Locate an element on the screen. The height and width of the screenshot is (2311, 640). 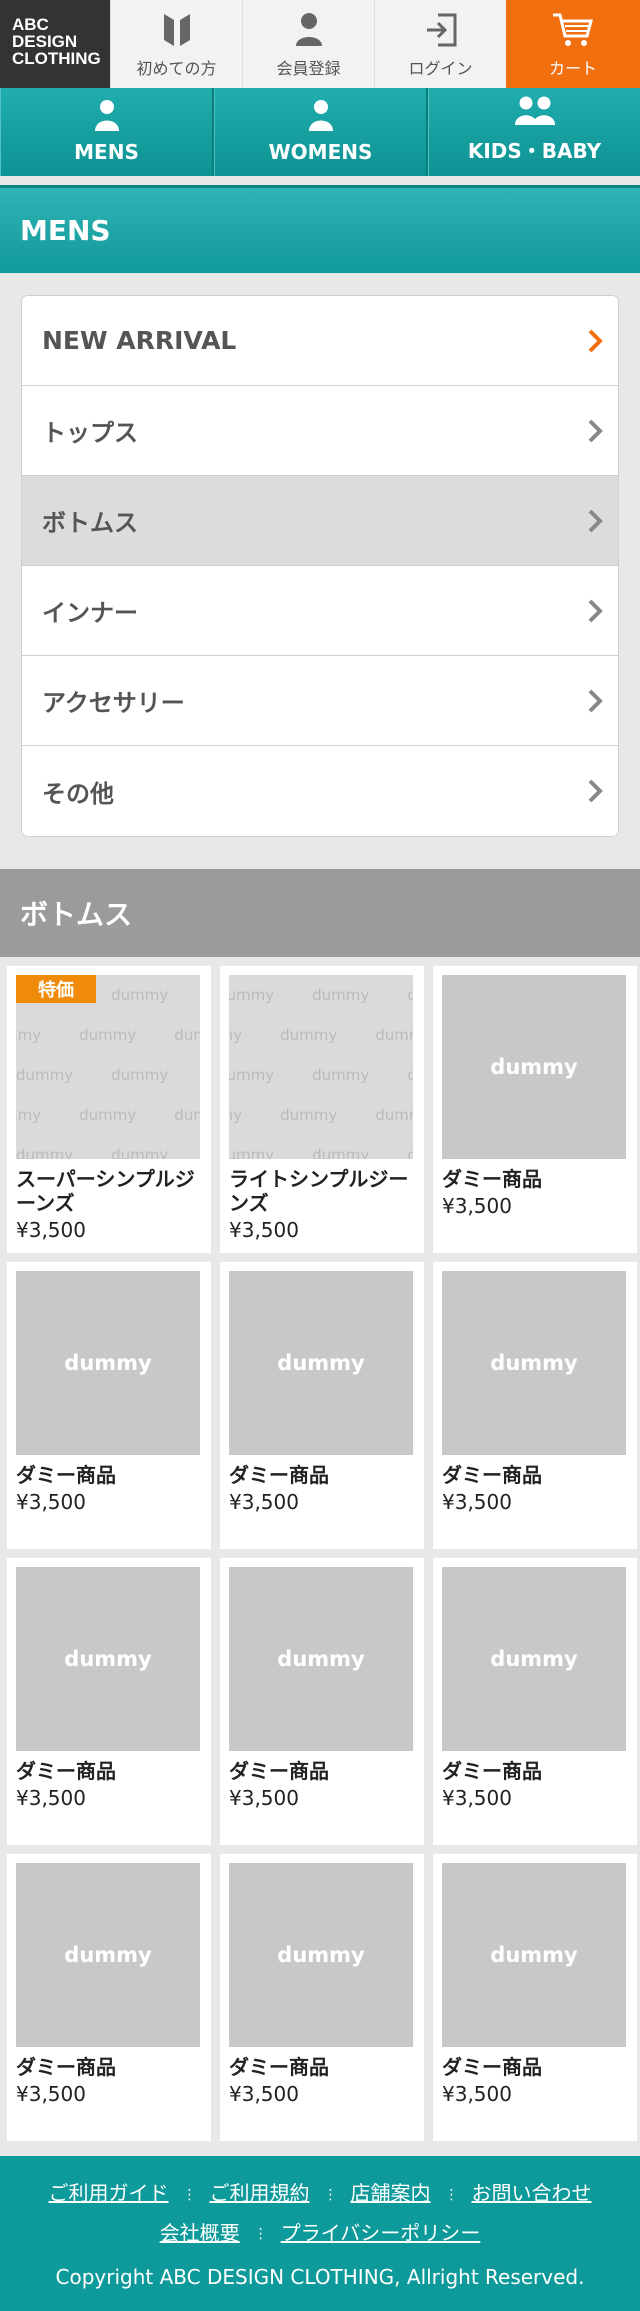
category-nav: MENS WOMENS KIDS・BABY is located at coordinates (320, 132).